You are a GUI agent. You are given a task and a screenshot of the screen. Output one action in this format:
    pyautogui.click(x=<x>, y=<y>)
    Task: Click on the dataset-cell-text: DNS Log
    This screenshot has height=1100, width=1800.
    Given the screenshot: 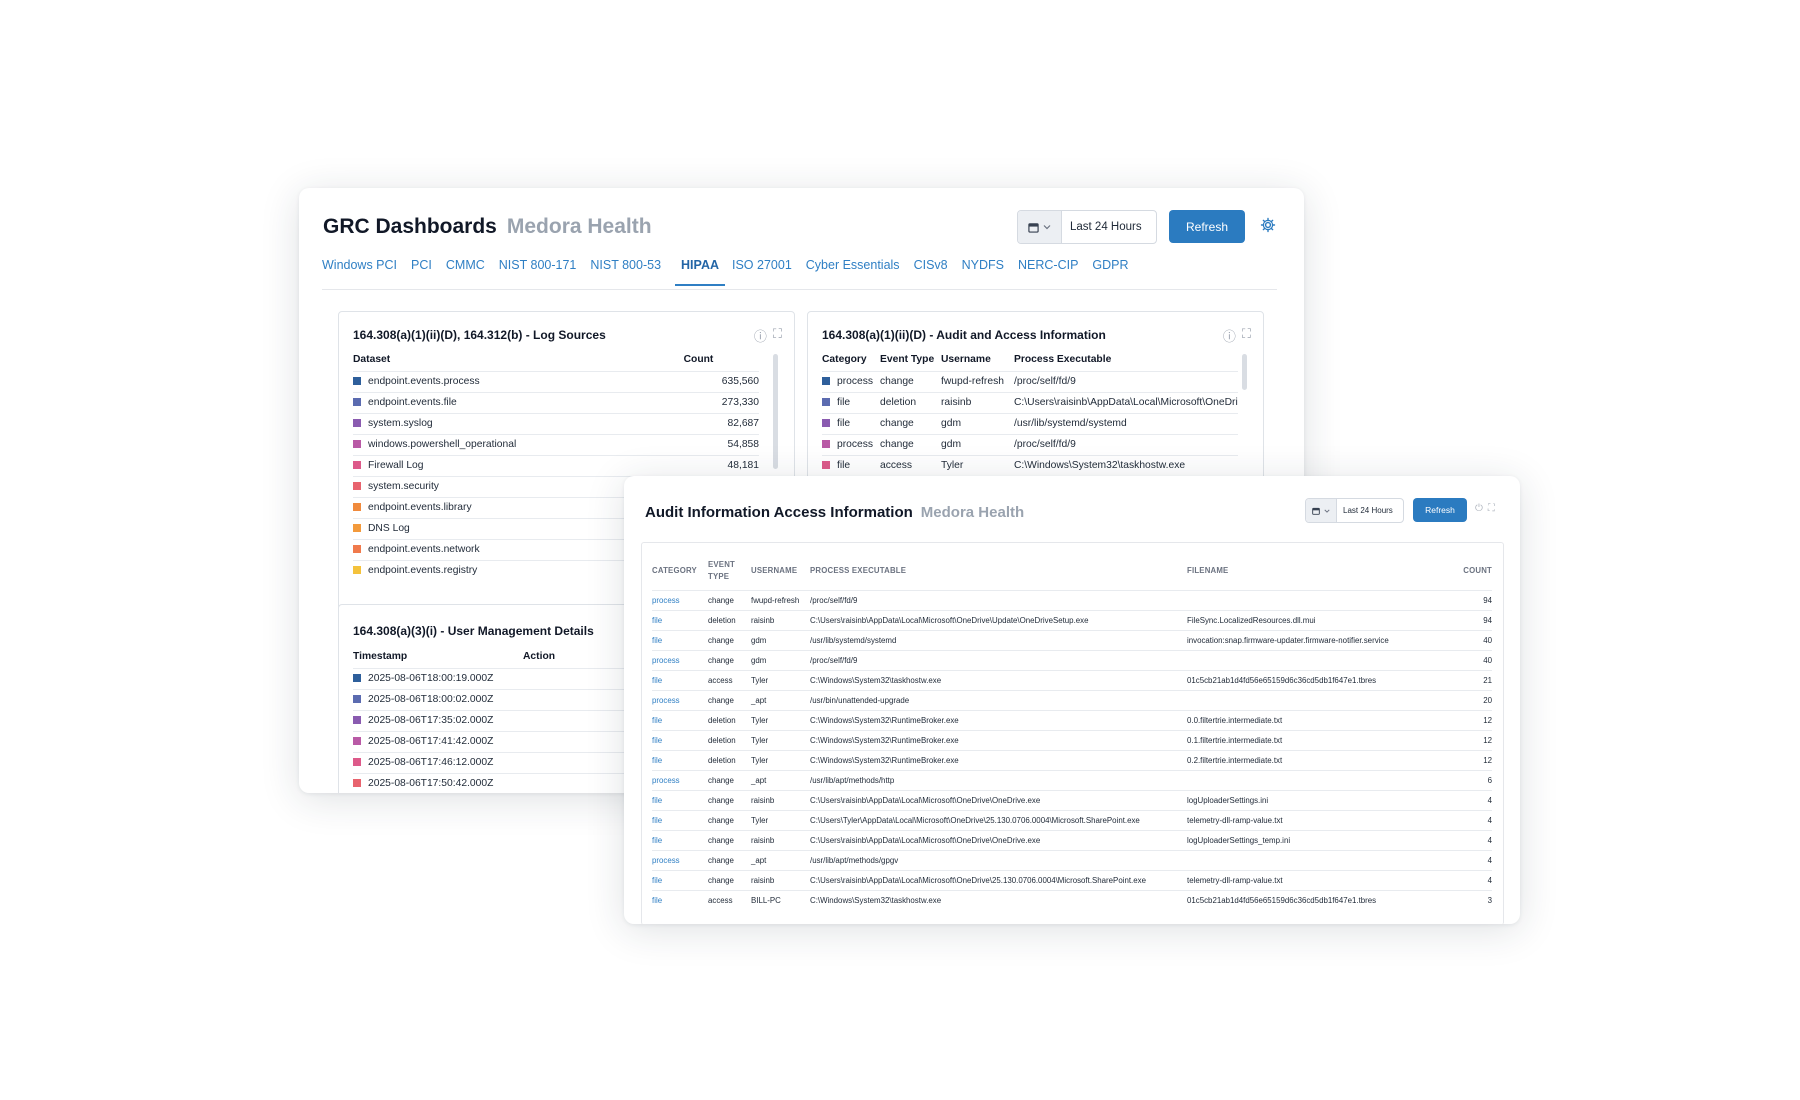 What is the action you would take?
    pyautogui.click(x=389, y=528)
    